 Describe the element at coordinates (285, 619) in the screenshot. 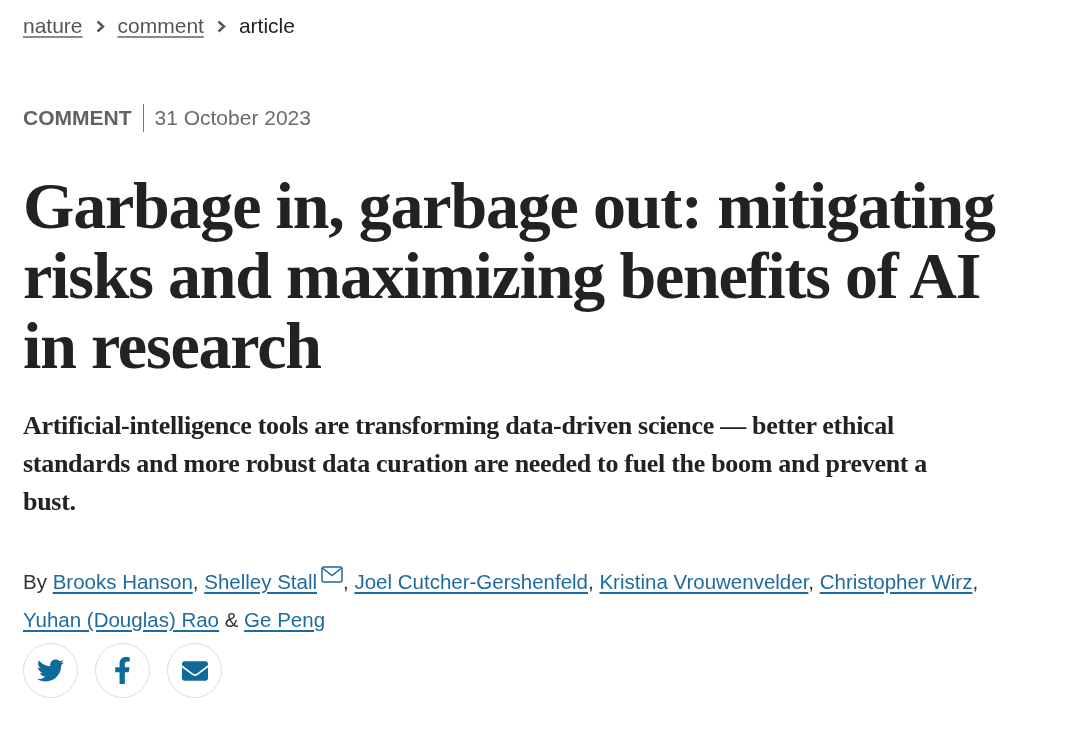

I see `author-link: Ge Peng` at that location.